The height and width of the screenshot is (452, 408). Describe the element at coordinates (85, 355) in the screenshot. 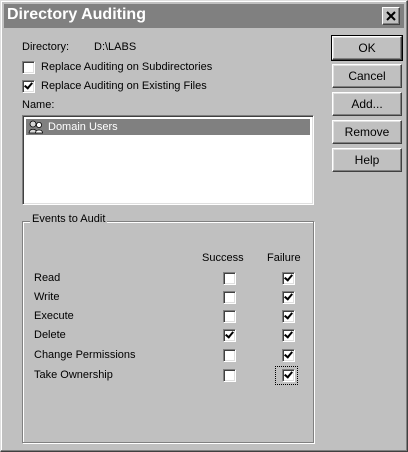

I see `event-label-change-permissions: Change Permissions` at that location.